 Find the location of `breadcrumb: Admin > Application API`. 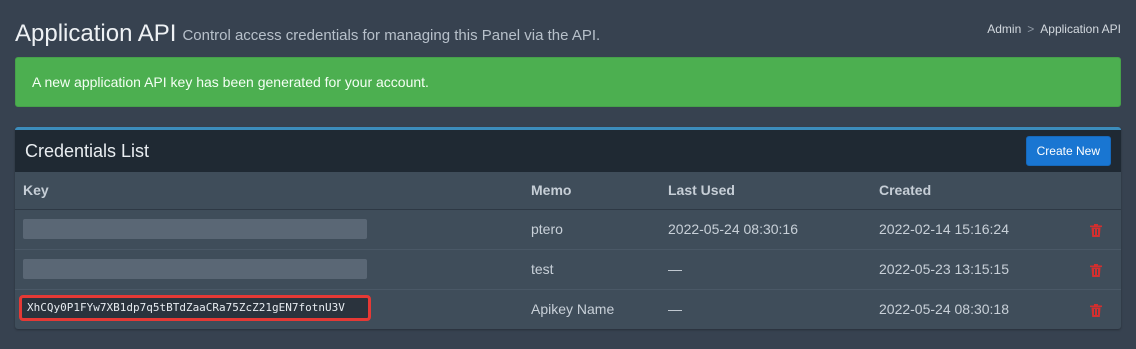

breadcrumb: Admin > Application API is located at coordinates (1054, 29).